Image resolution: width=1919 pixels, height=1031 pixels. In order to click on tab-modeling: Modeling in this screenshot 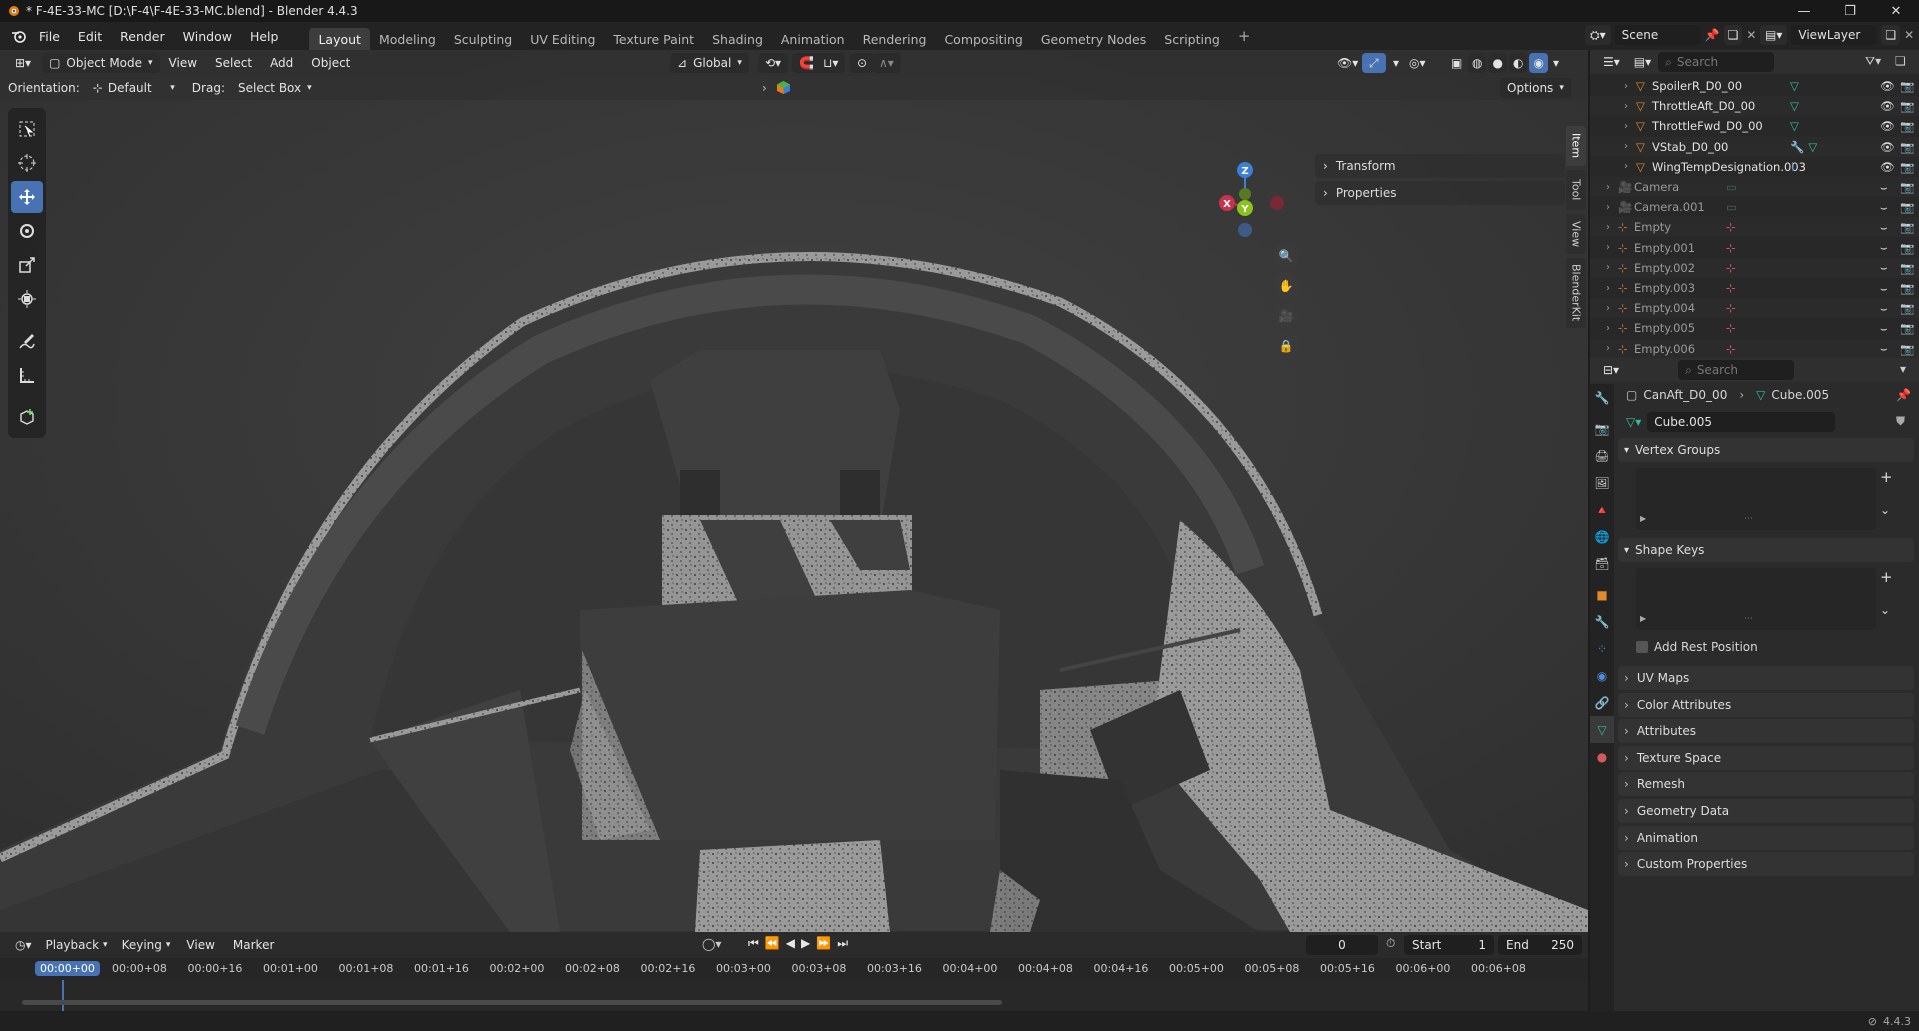, I will do `click(407, 39)`.